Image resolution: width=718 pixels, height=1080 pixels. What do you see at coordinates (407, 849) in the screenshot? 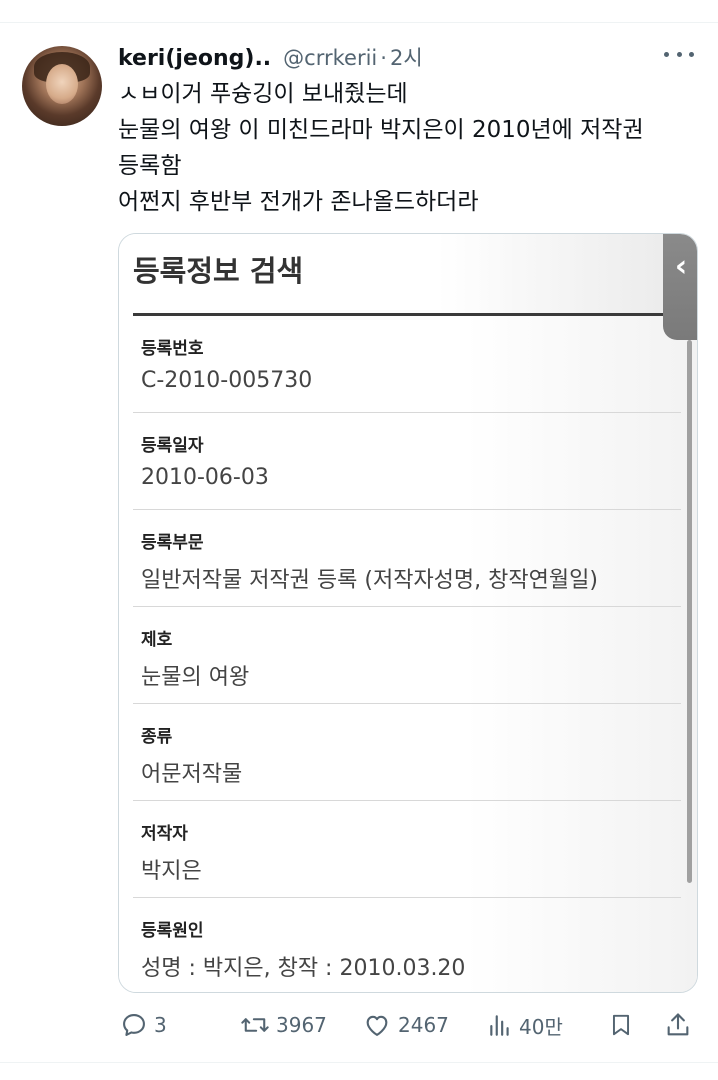
I see `field-author: 저작자 박지은` at bounding box center [407, 849].